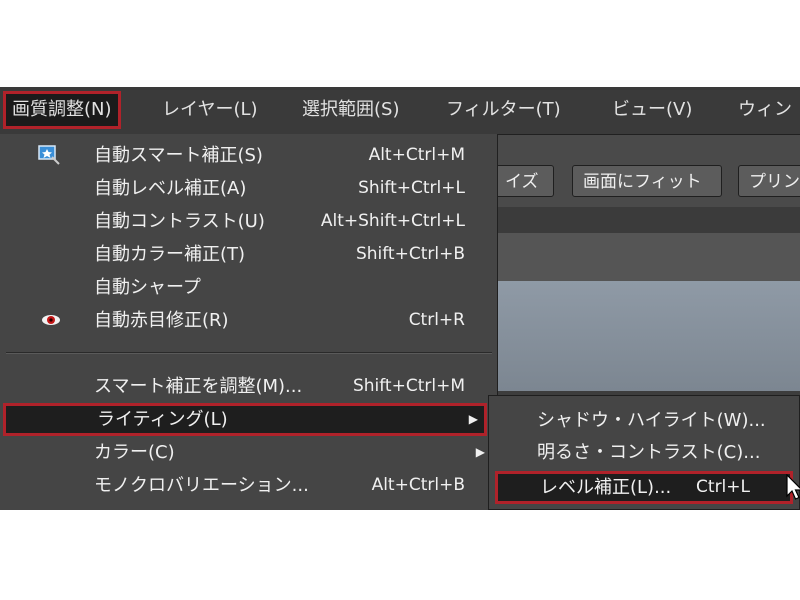 Image resolution: width=800 pixels, height=600 pixels. Describe the element at coordinates (392, 221) in the screenshot. I see `menu-item-shortcut: Alt+Shift+Ctrl+L` at that location.